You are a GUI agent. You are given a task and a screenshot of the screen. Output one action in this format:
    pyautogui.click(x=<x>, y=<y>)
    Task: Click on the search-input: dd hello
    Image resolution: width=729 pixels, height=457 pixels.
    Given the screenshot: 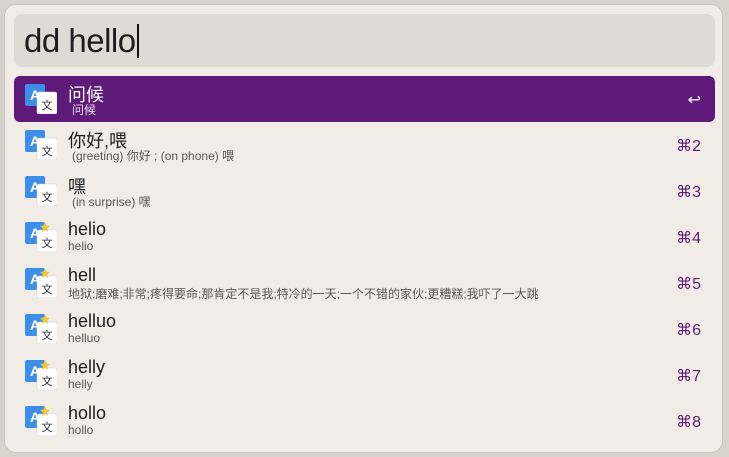 What is the action you would take?
    pyautogui.click(x=80, y=41)
    